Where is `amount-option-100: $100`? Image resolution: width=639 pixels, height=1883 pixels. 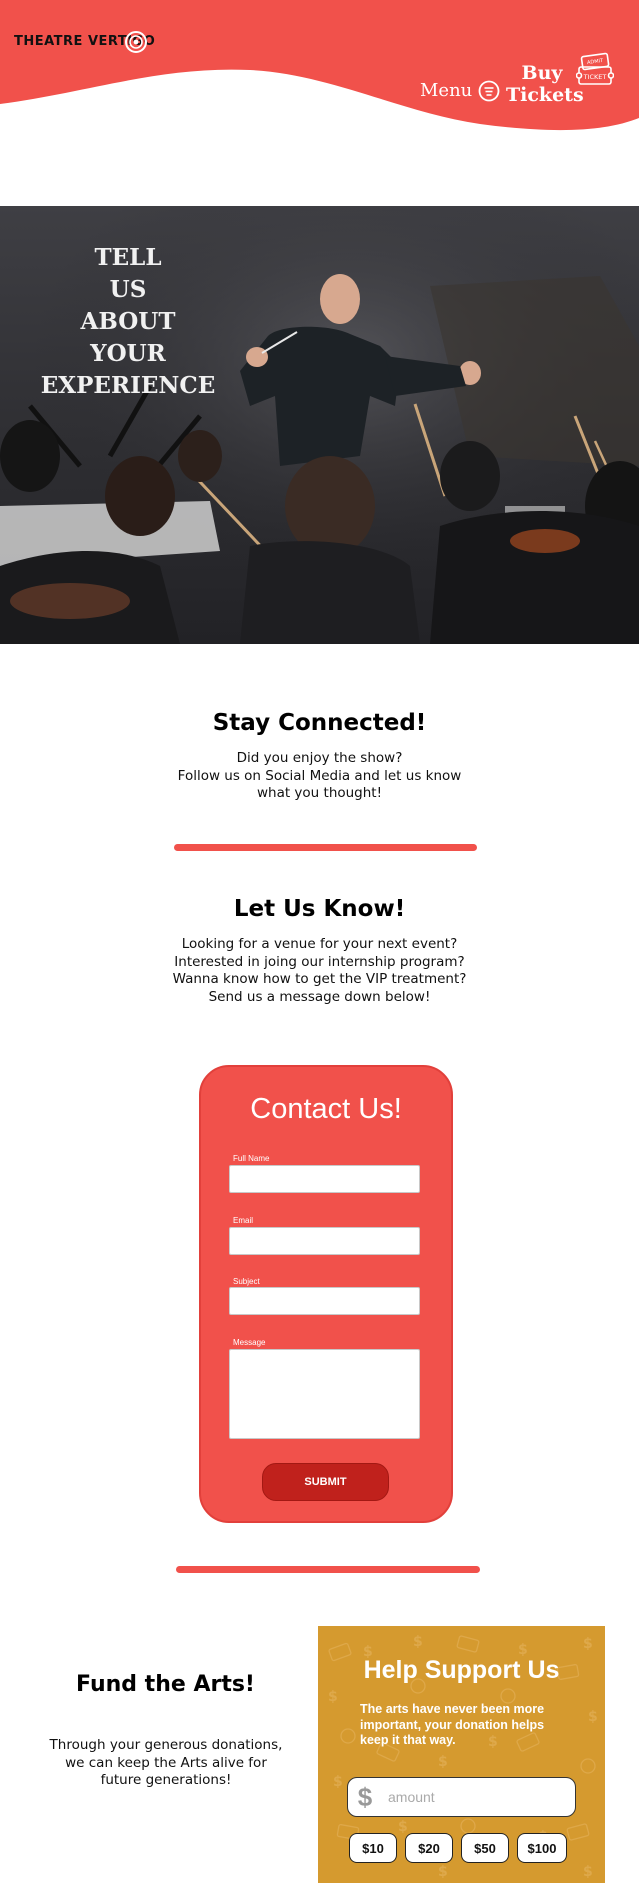
amount-option-100: $100 is located at coordinates (542, 1848).